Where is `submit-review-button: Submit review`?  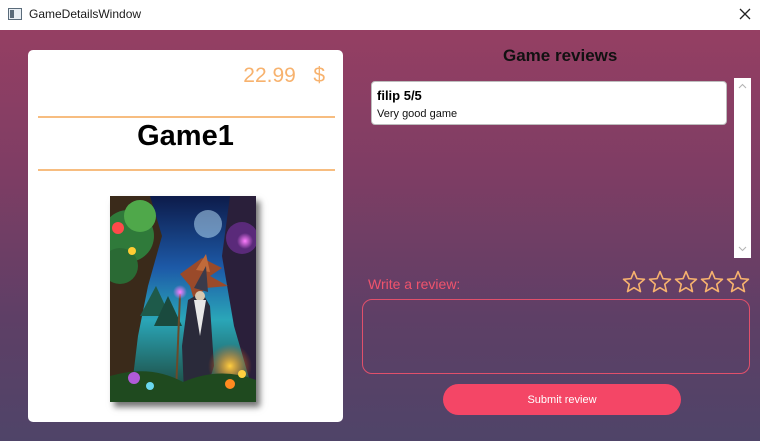
submit-review-button: Submit review is located at coordinates (562, 399).